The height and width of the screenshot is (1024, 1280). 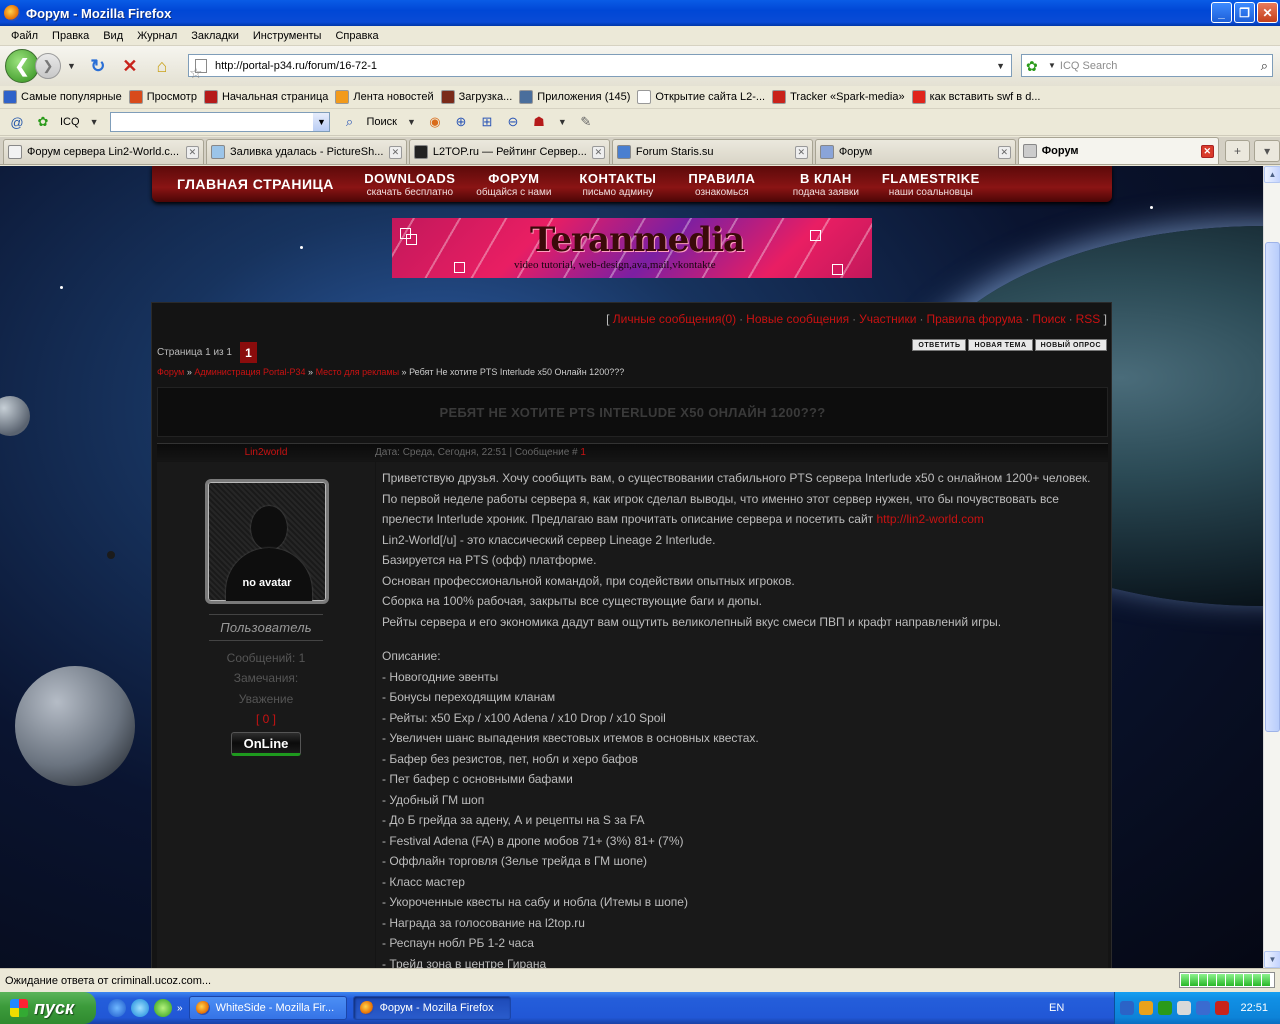 I want to click on eraser-icon: ✎, so click(x=586, y=122).